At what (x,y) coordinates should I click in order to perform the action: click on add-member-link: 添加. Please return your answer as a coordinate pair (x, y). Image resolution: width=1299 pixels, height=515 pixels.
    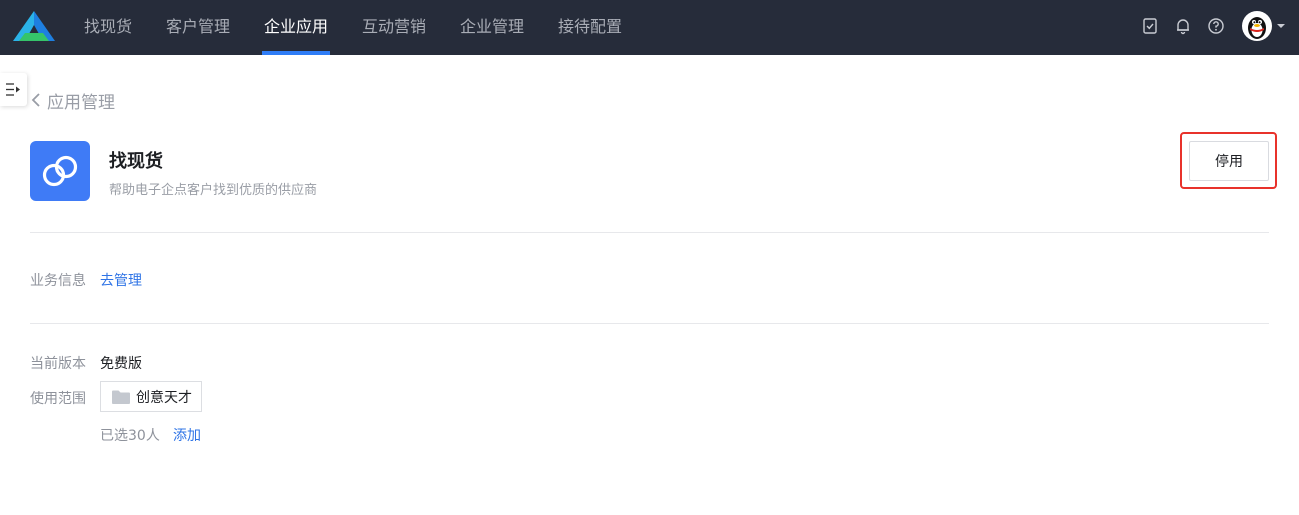
    Looking at the image, I should click on (187, 435).